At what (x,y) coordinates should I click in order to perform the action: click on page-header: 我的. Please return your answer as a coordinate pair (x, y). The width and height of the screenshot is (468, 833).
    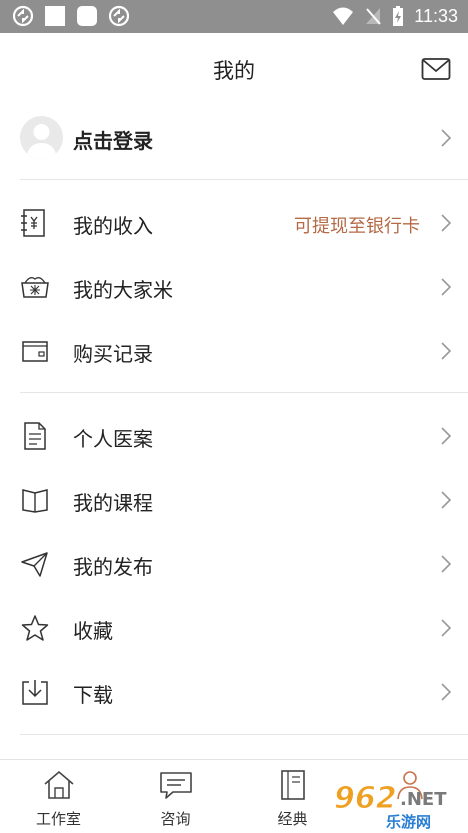
    Looking at the image, I should click on (234, 69).